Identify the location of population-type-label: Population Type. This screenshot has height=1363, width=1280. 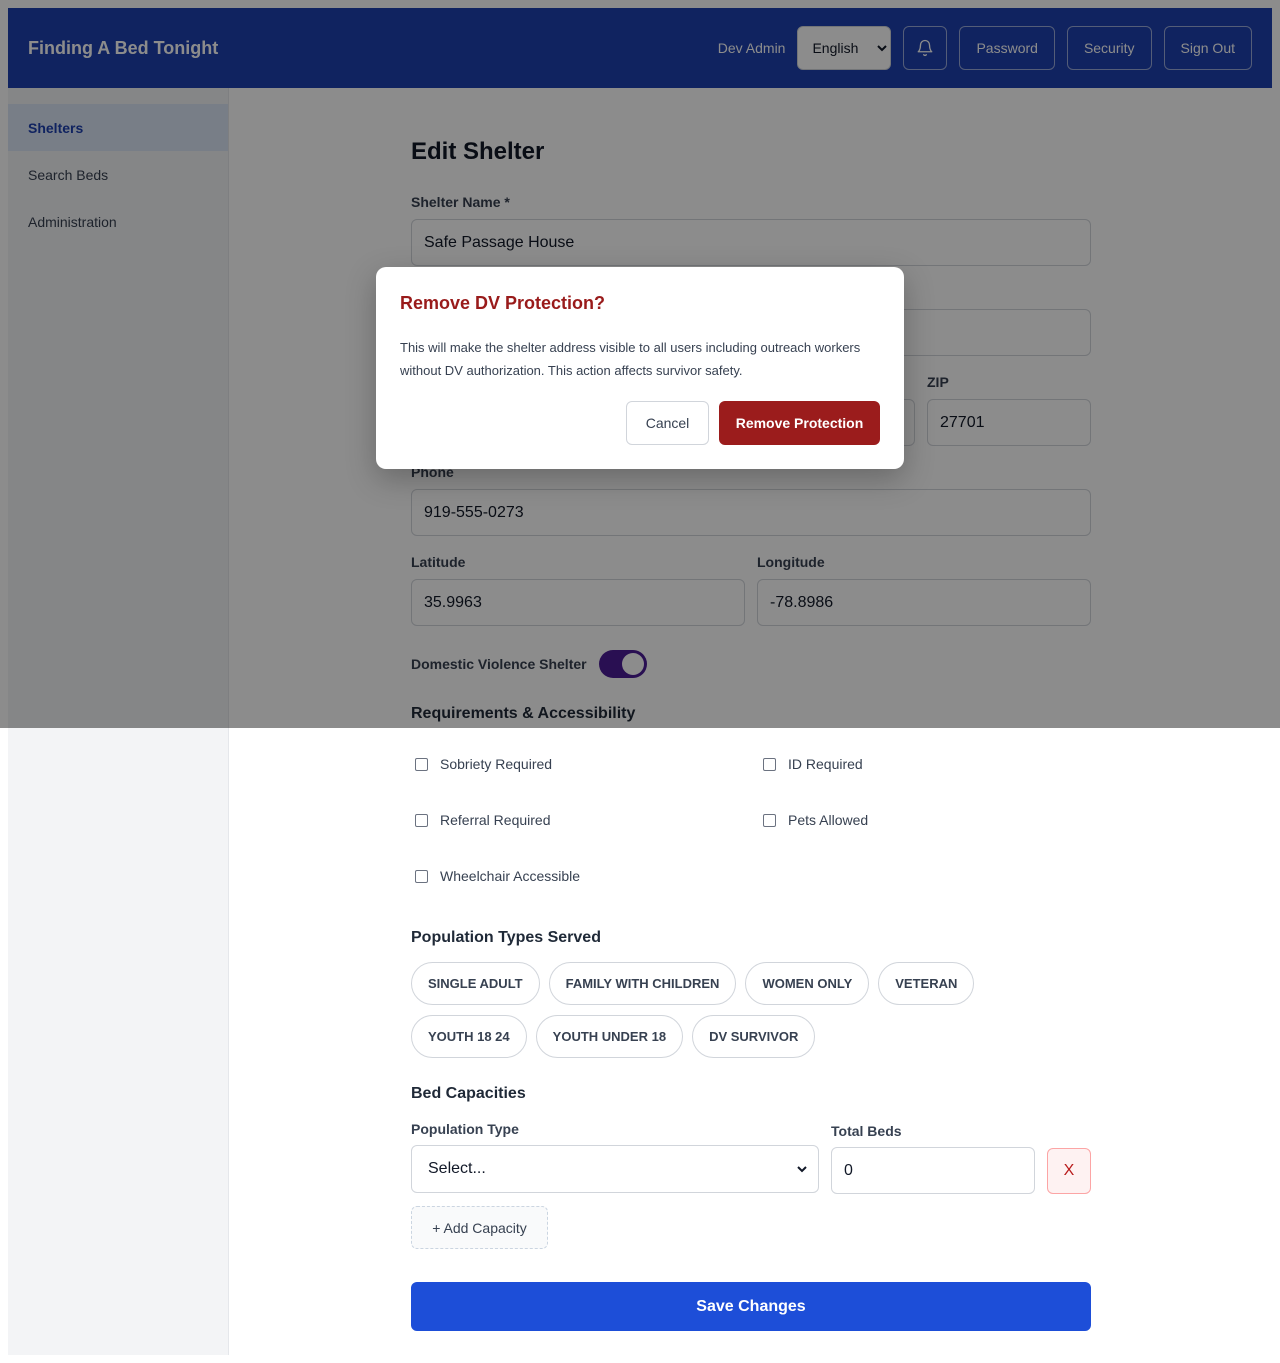
(465, 1129).